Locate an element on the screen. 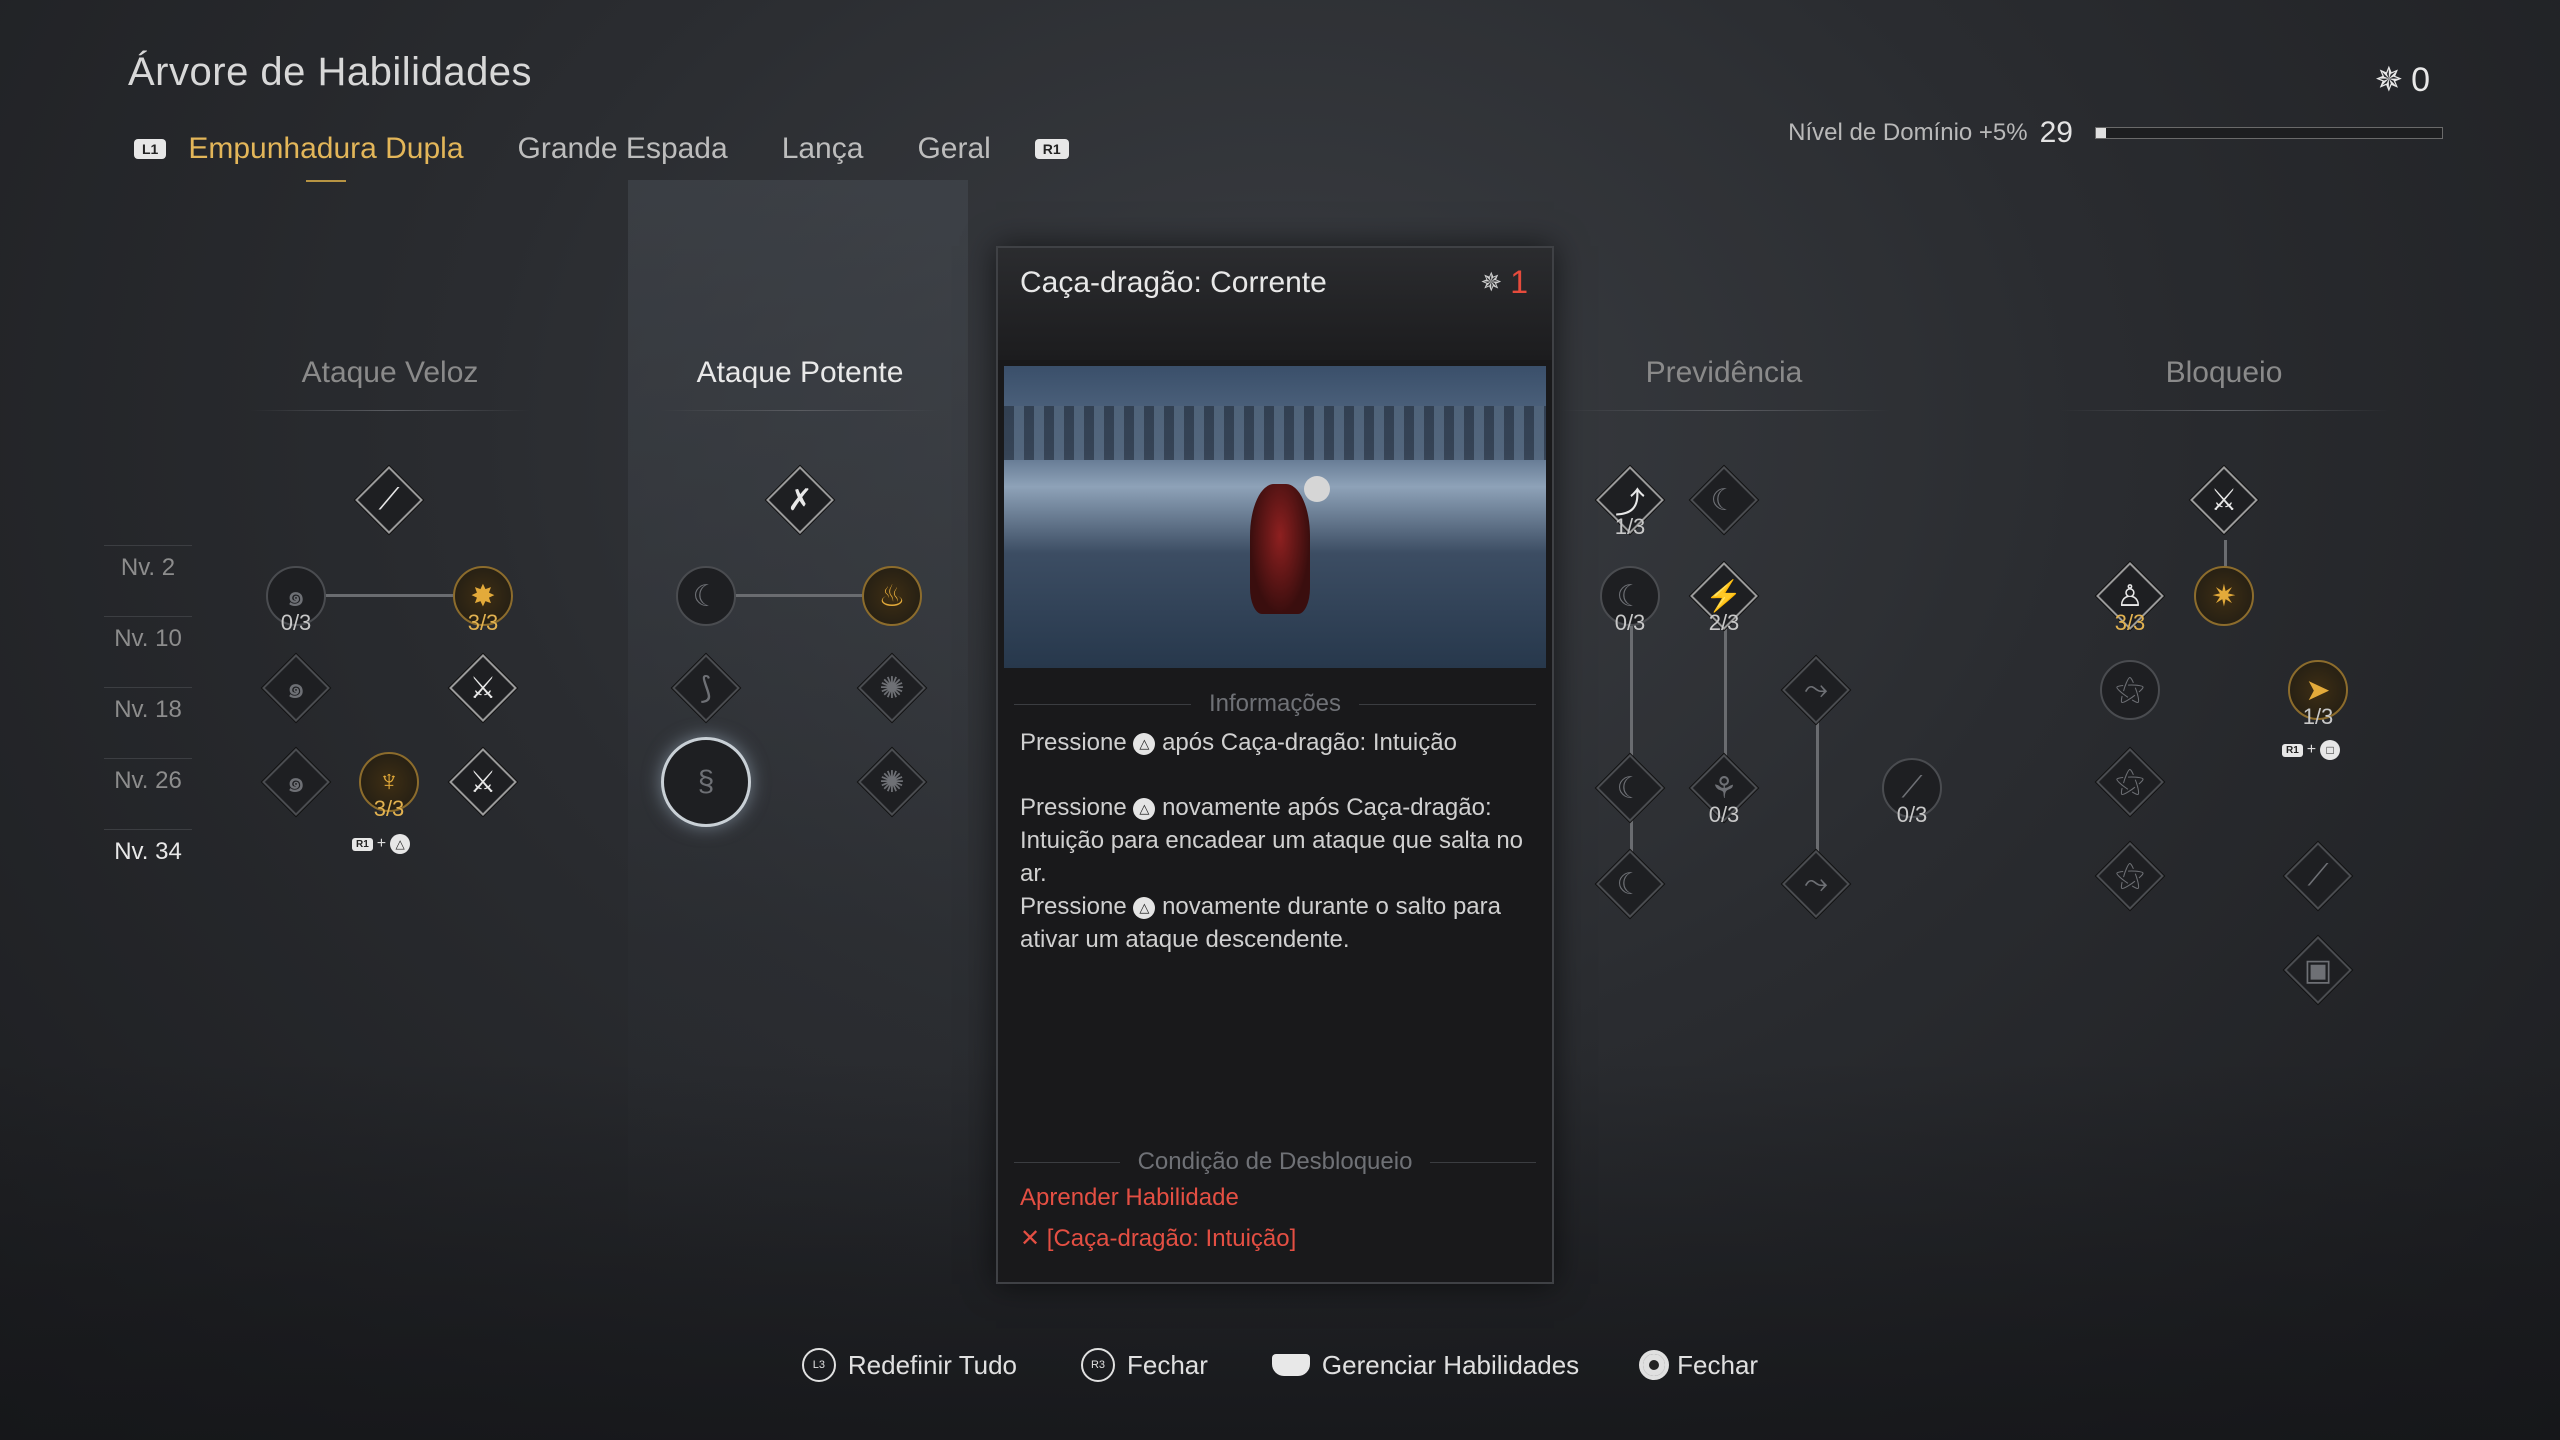 This screenshot has width=2560, height=1440. manage-skills-button: Gerenciar Habilidades is located at coordinates (1425, 1365).